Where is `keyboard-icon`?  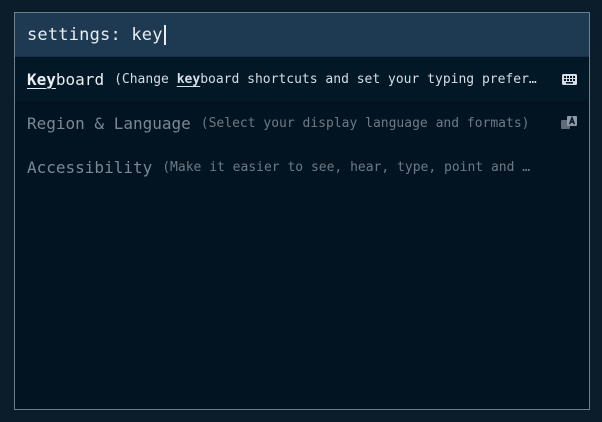 keyboard-icon is located at coordinates (569, 79).